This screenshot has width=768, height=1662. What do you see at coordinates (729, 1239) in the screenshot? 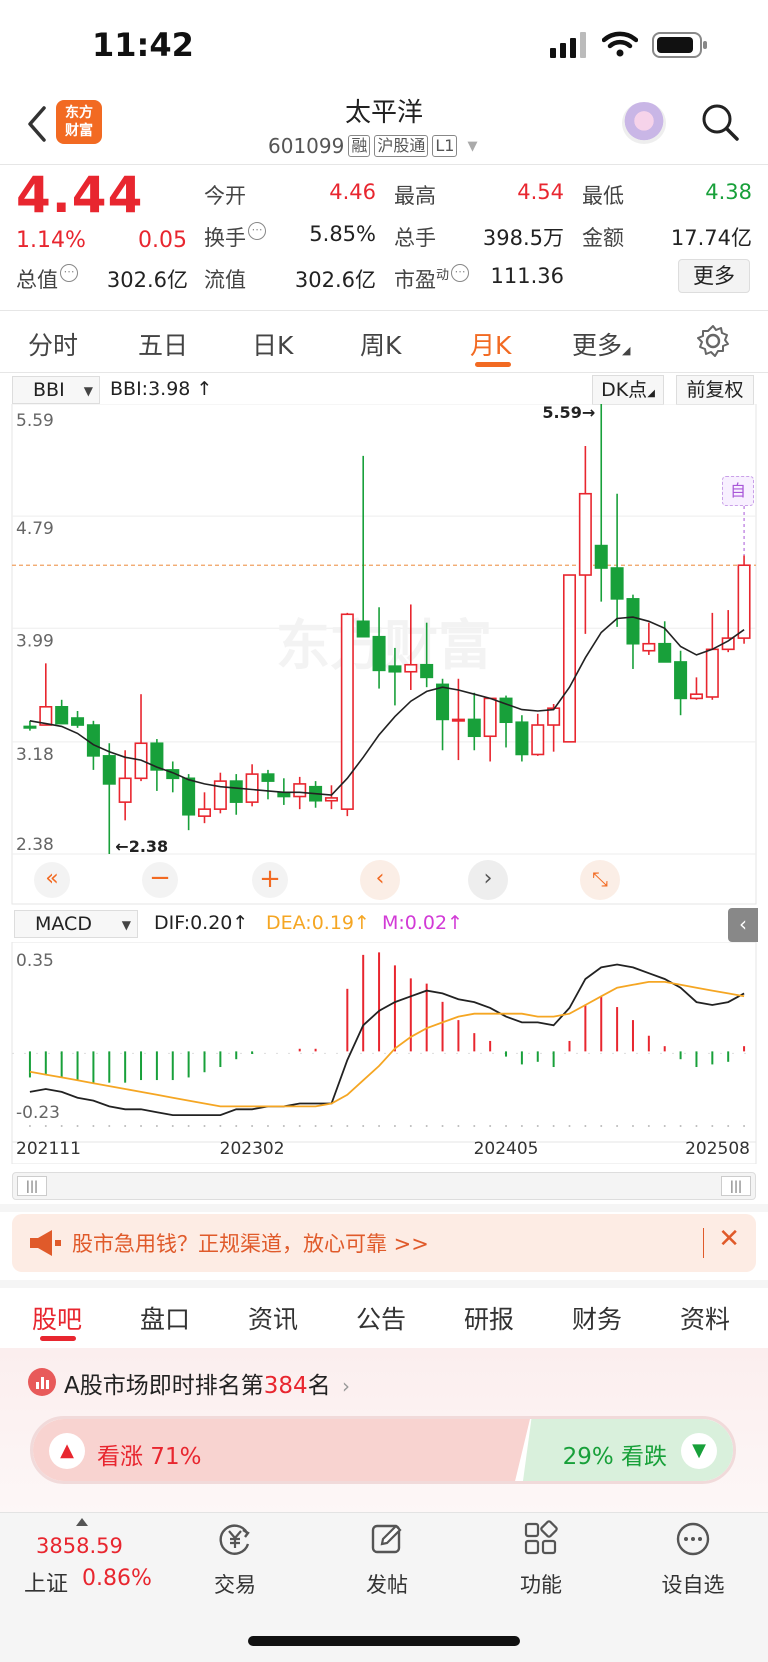
I see `close-icon: ✕` at bounding box center [729, 1239].